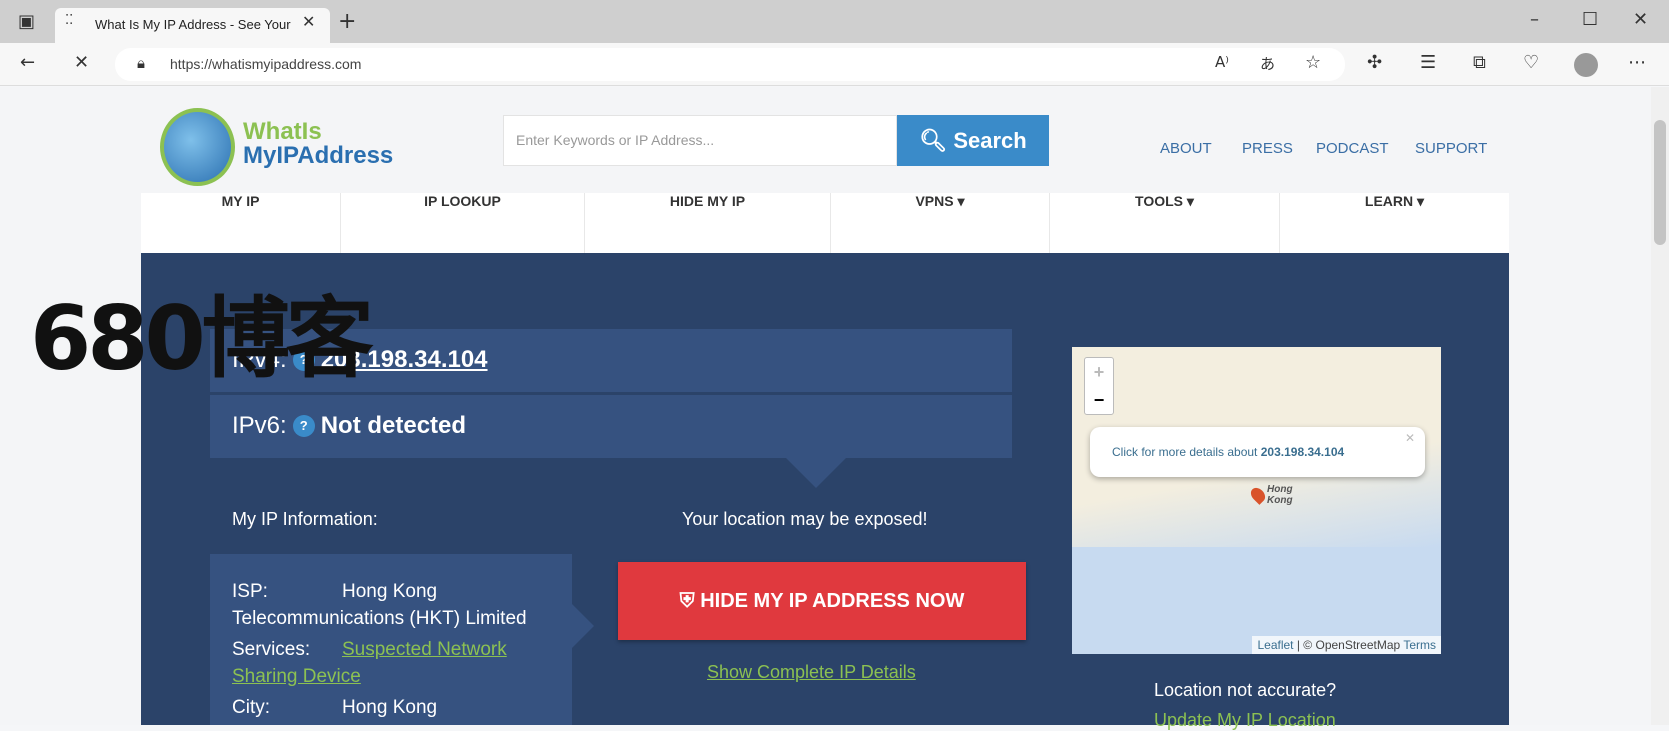 The width and height of the screenshot is (1669, 731). I want to click on close-window-icon: ✕, so click(1640, 19).